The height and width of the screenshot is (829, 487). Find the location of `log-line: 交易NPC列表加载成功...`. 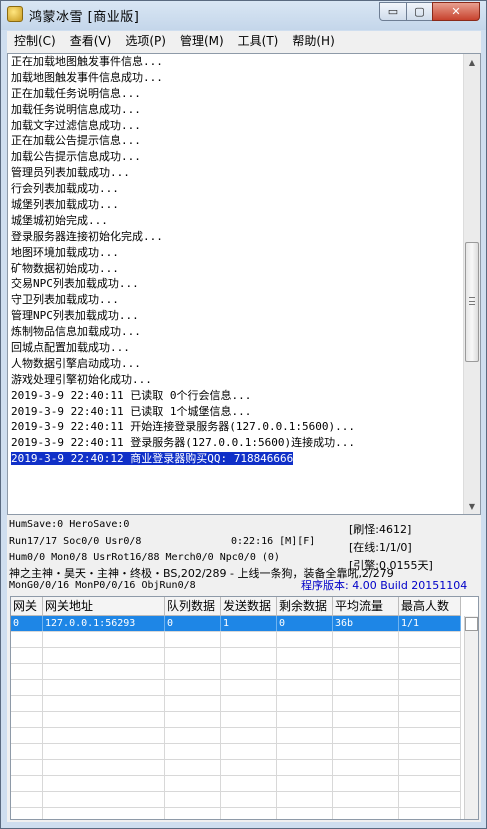

log-line: 交易NPC列表加载成功... is located at coordinates (237, 284).